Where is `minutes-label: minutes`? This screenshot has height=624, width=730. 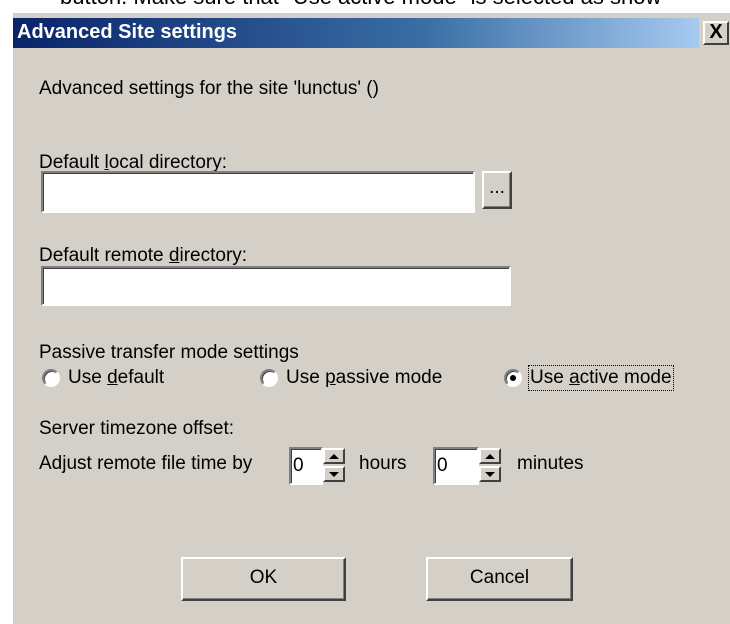
minutes-label: minutes is located at coordinates (550, 463).